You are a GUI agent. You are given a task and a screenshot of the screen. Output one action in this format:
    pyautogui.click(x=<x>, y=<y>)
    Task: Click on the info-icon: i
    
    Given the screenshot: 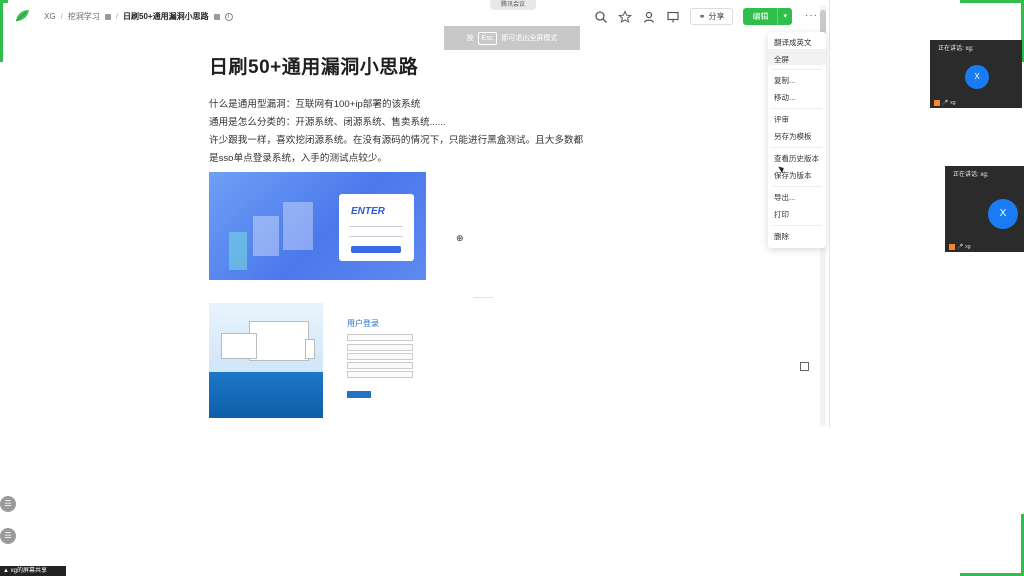 What is the action you would take?
    pyautogui.click(x=228, y=16)
    